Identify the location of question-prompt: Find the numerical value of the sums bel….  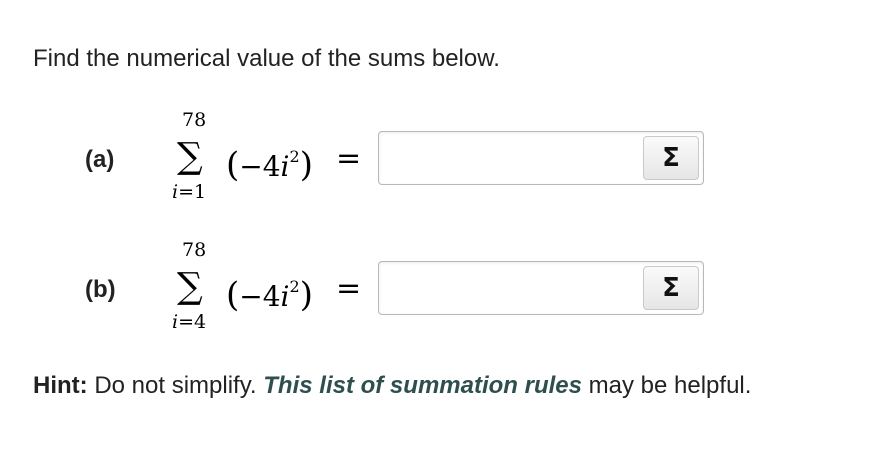
(266, 58).